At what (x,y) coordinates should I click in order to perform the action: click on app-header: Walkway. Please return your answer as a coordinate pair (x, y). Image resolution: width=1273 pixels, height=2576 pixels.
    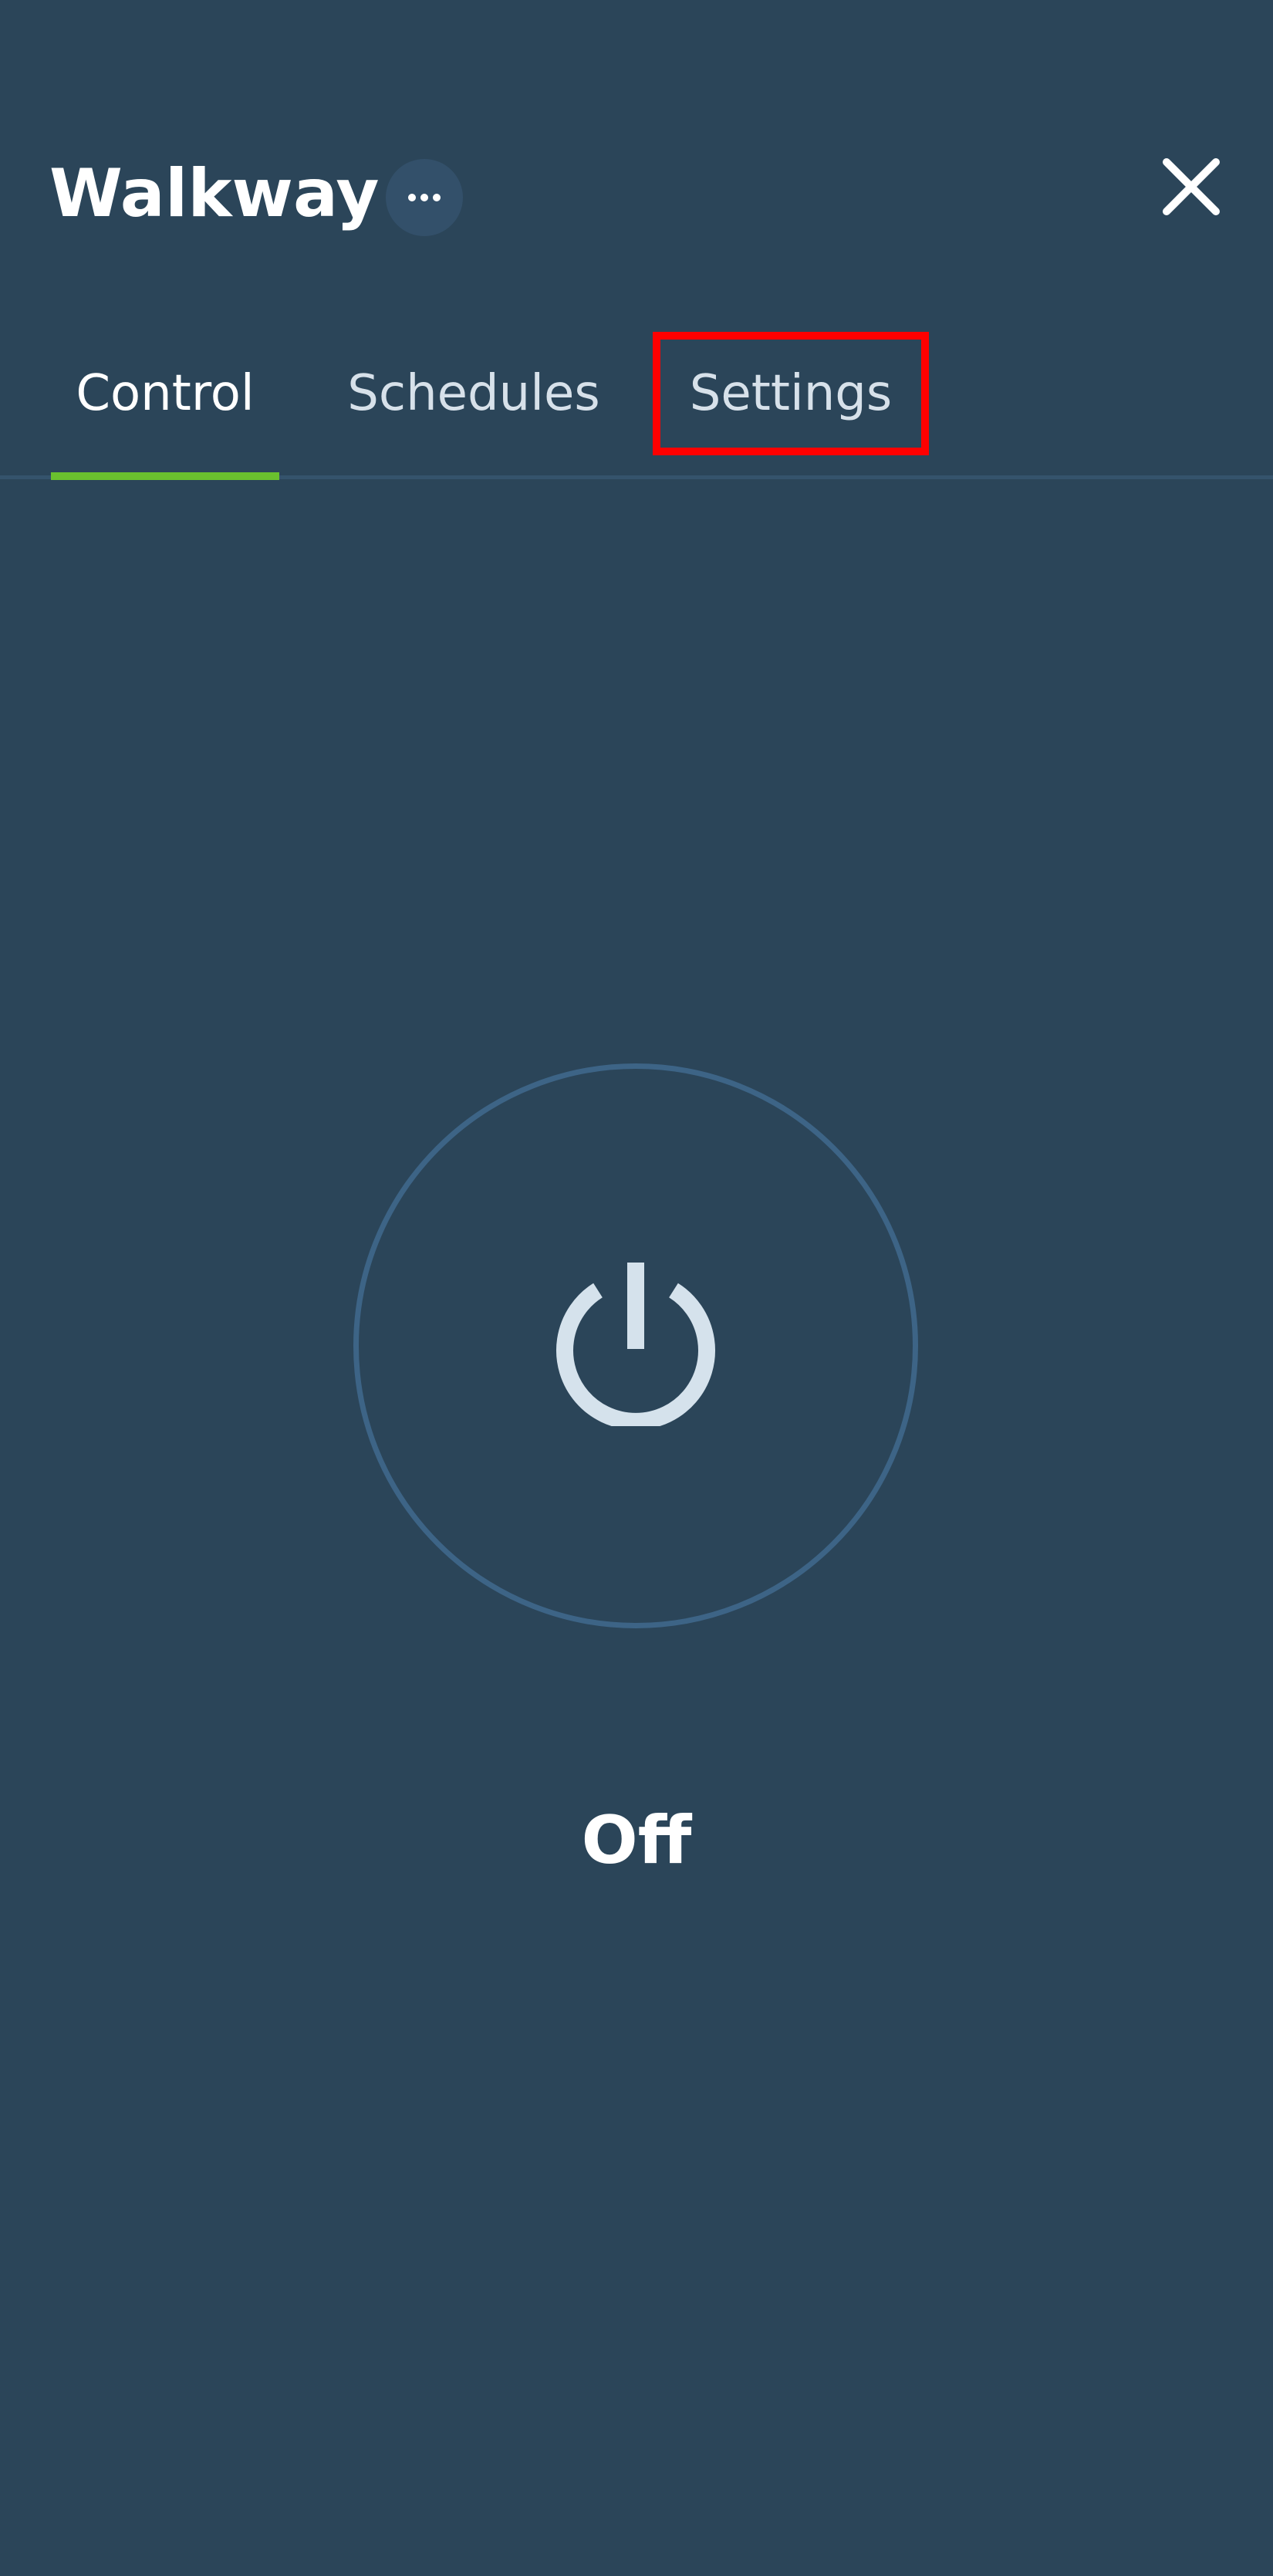
    Looking at the image, I should click on (636, 143).